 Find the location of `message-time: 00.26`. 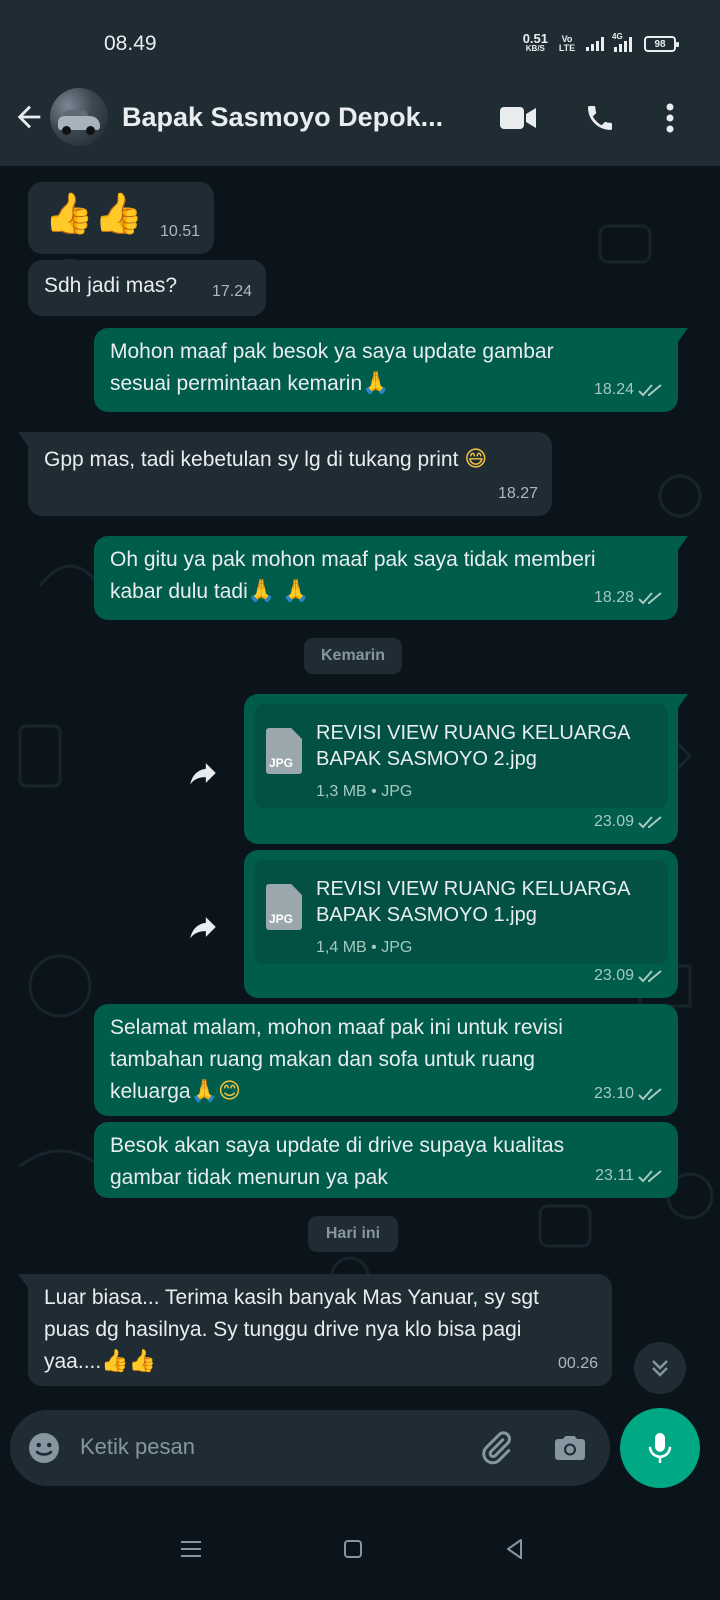

message-time: 00.26 is located at coordinates (577, 1363).